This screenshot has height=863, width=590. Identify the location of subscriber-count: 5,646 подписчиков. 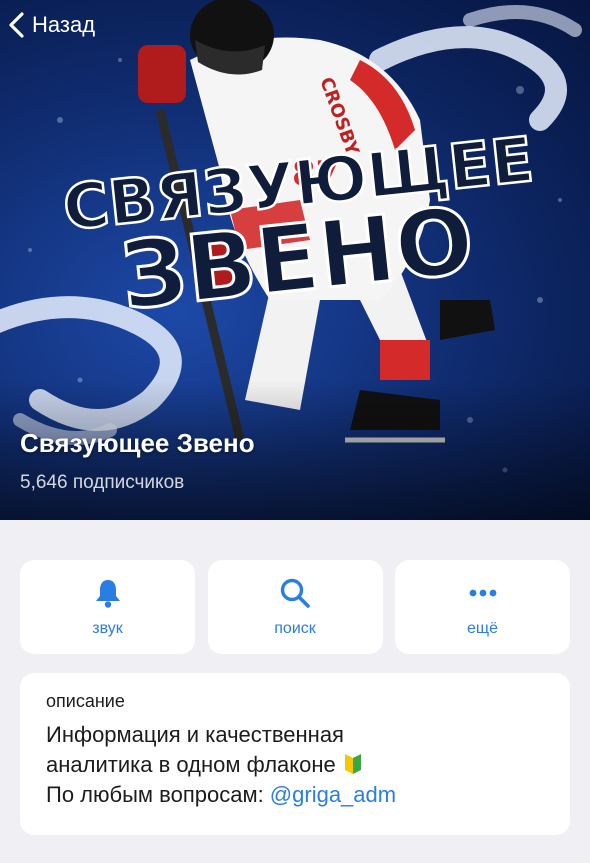
(102, 482).